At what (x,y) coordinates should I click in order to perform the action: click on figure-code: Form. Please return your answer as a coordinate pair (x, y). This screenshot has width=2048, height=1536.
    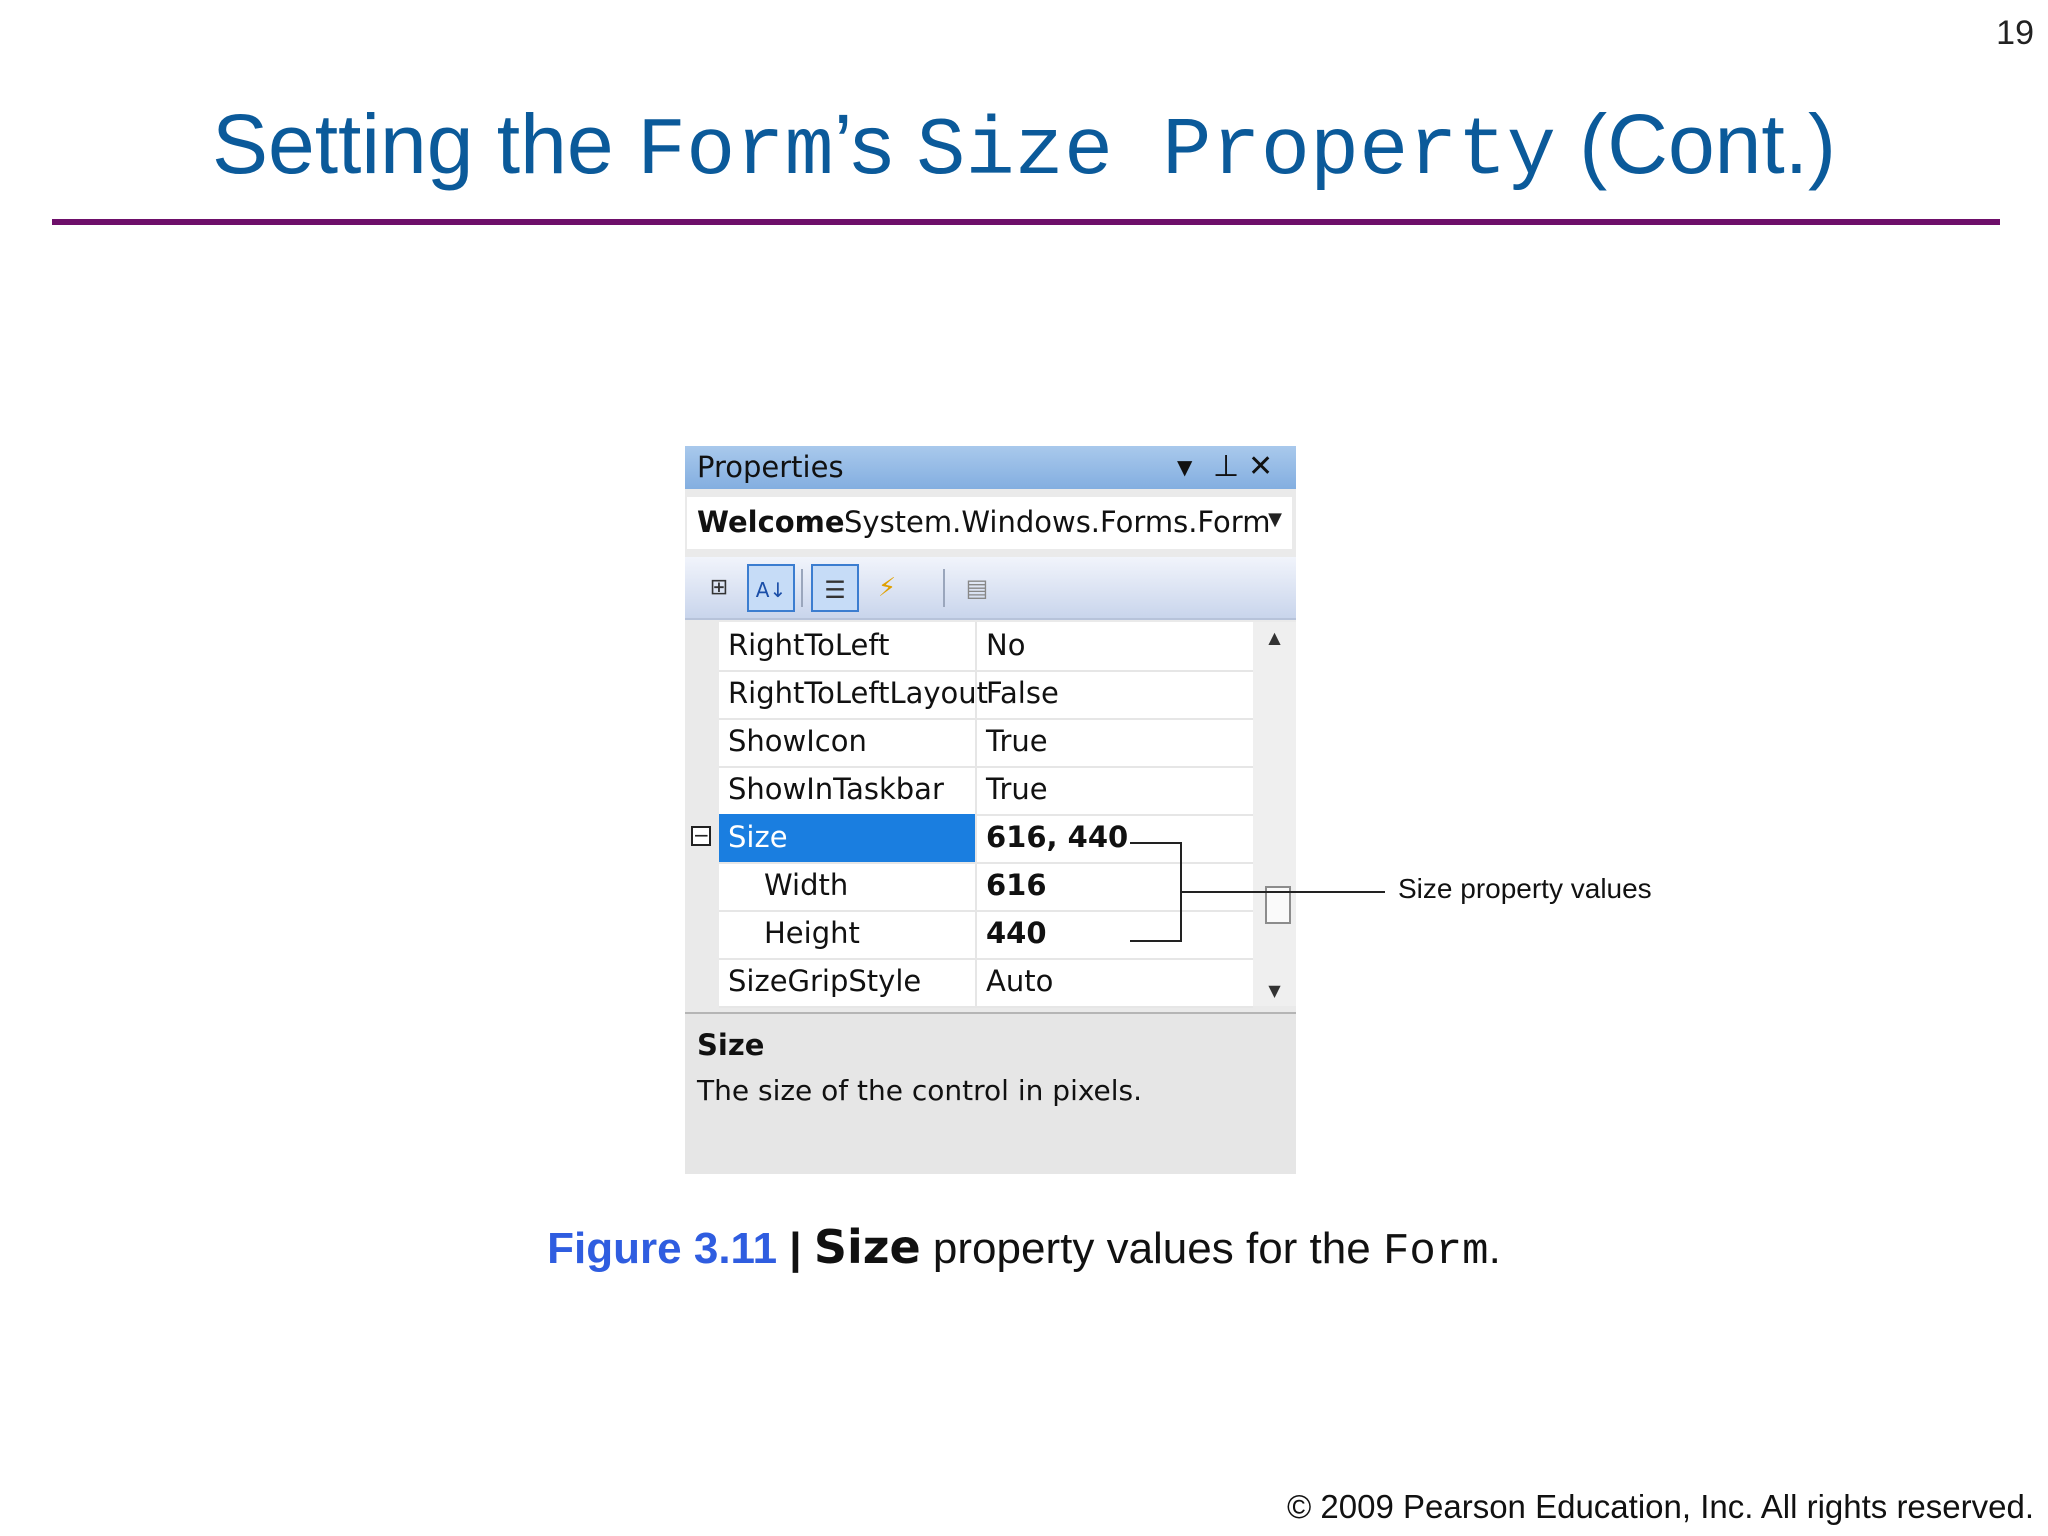
    Looking at the image, I should click on (1435, 1252).